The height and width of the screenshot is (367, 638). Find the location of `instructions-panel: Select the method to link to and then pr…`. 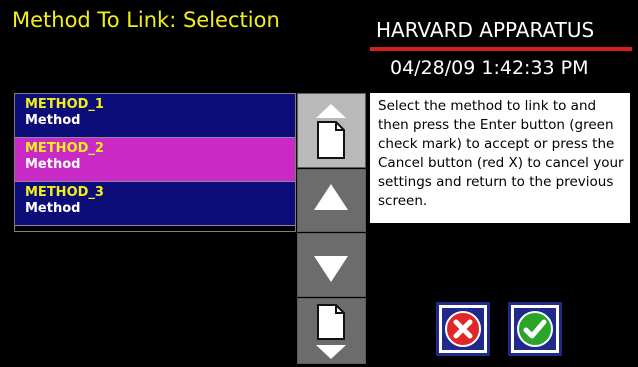

instructions-panel: Select the method to link to and then pr… is located at coordinates (500, 158).